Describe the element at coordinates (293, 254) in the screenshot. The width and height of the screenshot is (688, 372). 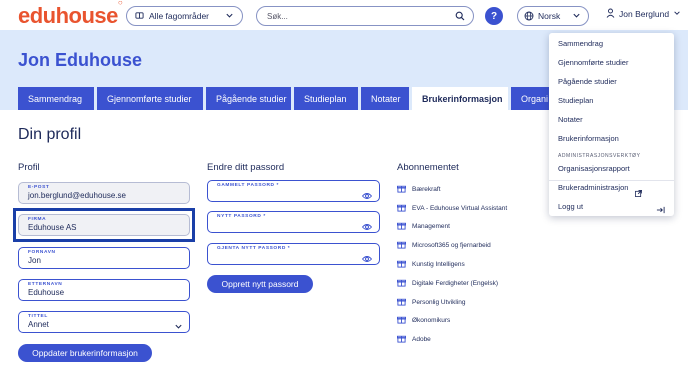
I see `repeat-password-field: GJENTA NYTT PASSORD *` at that location.